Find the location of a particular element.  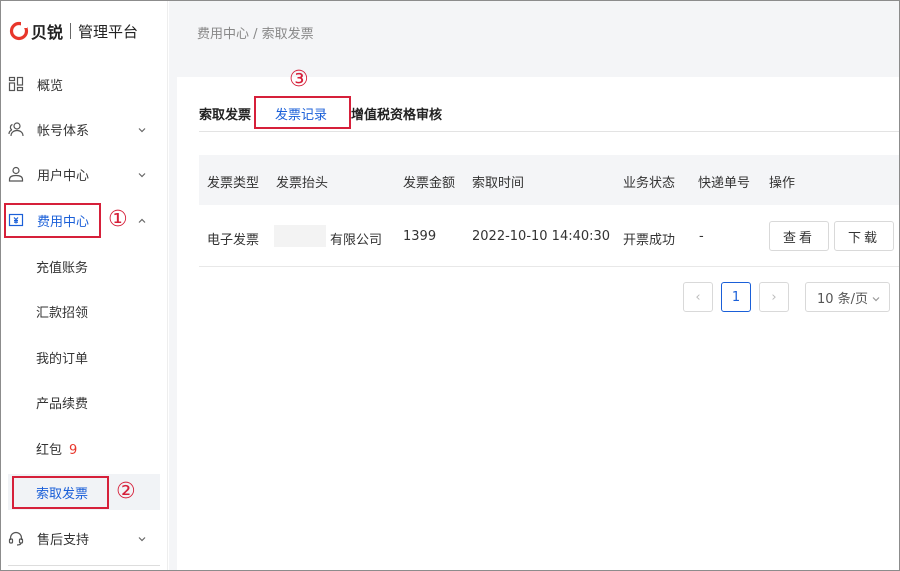

column-header: 快递单号 is located at coordinates (724, 183).